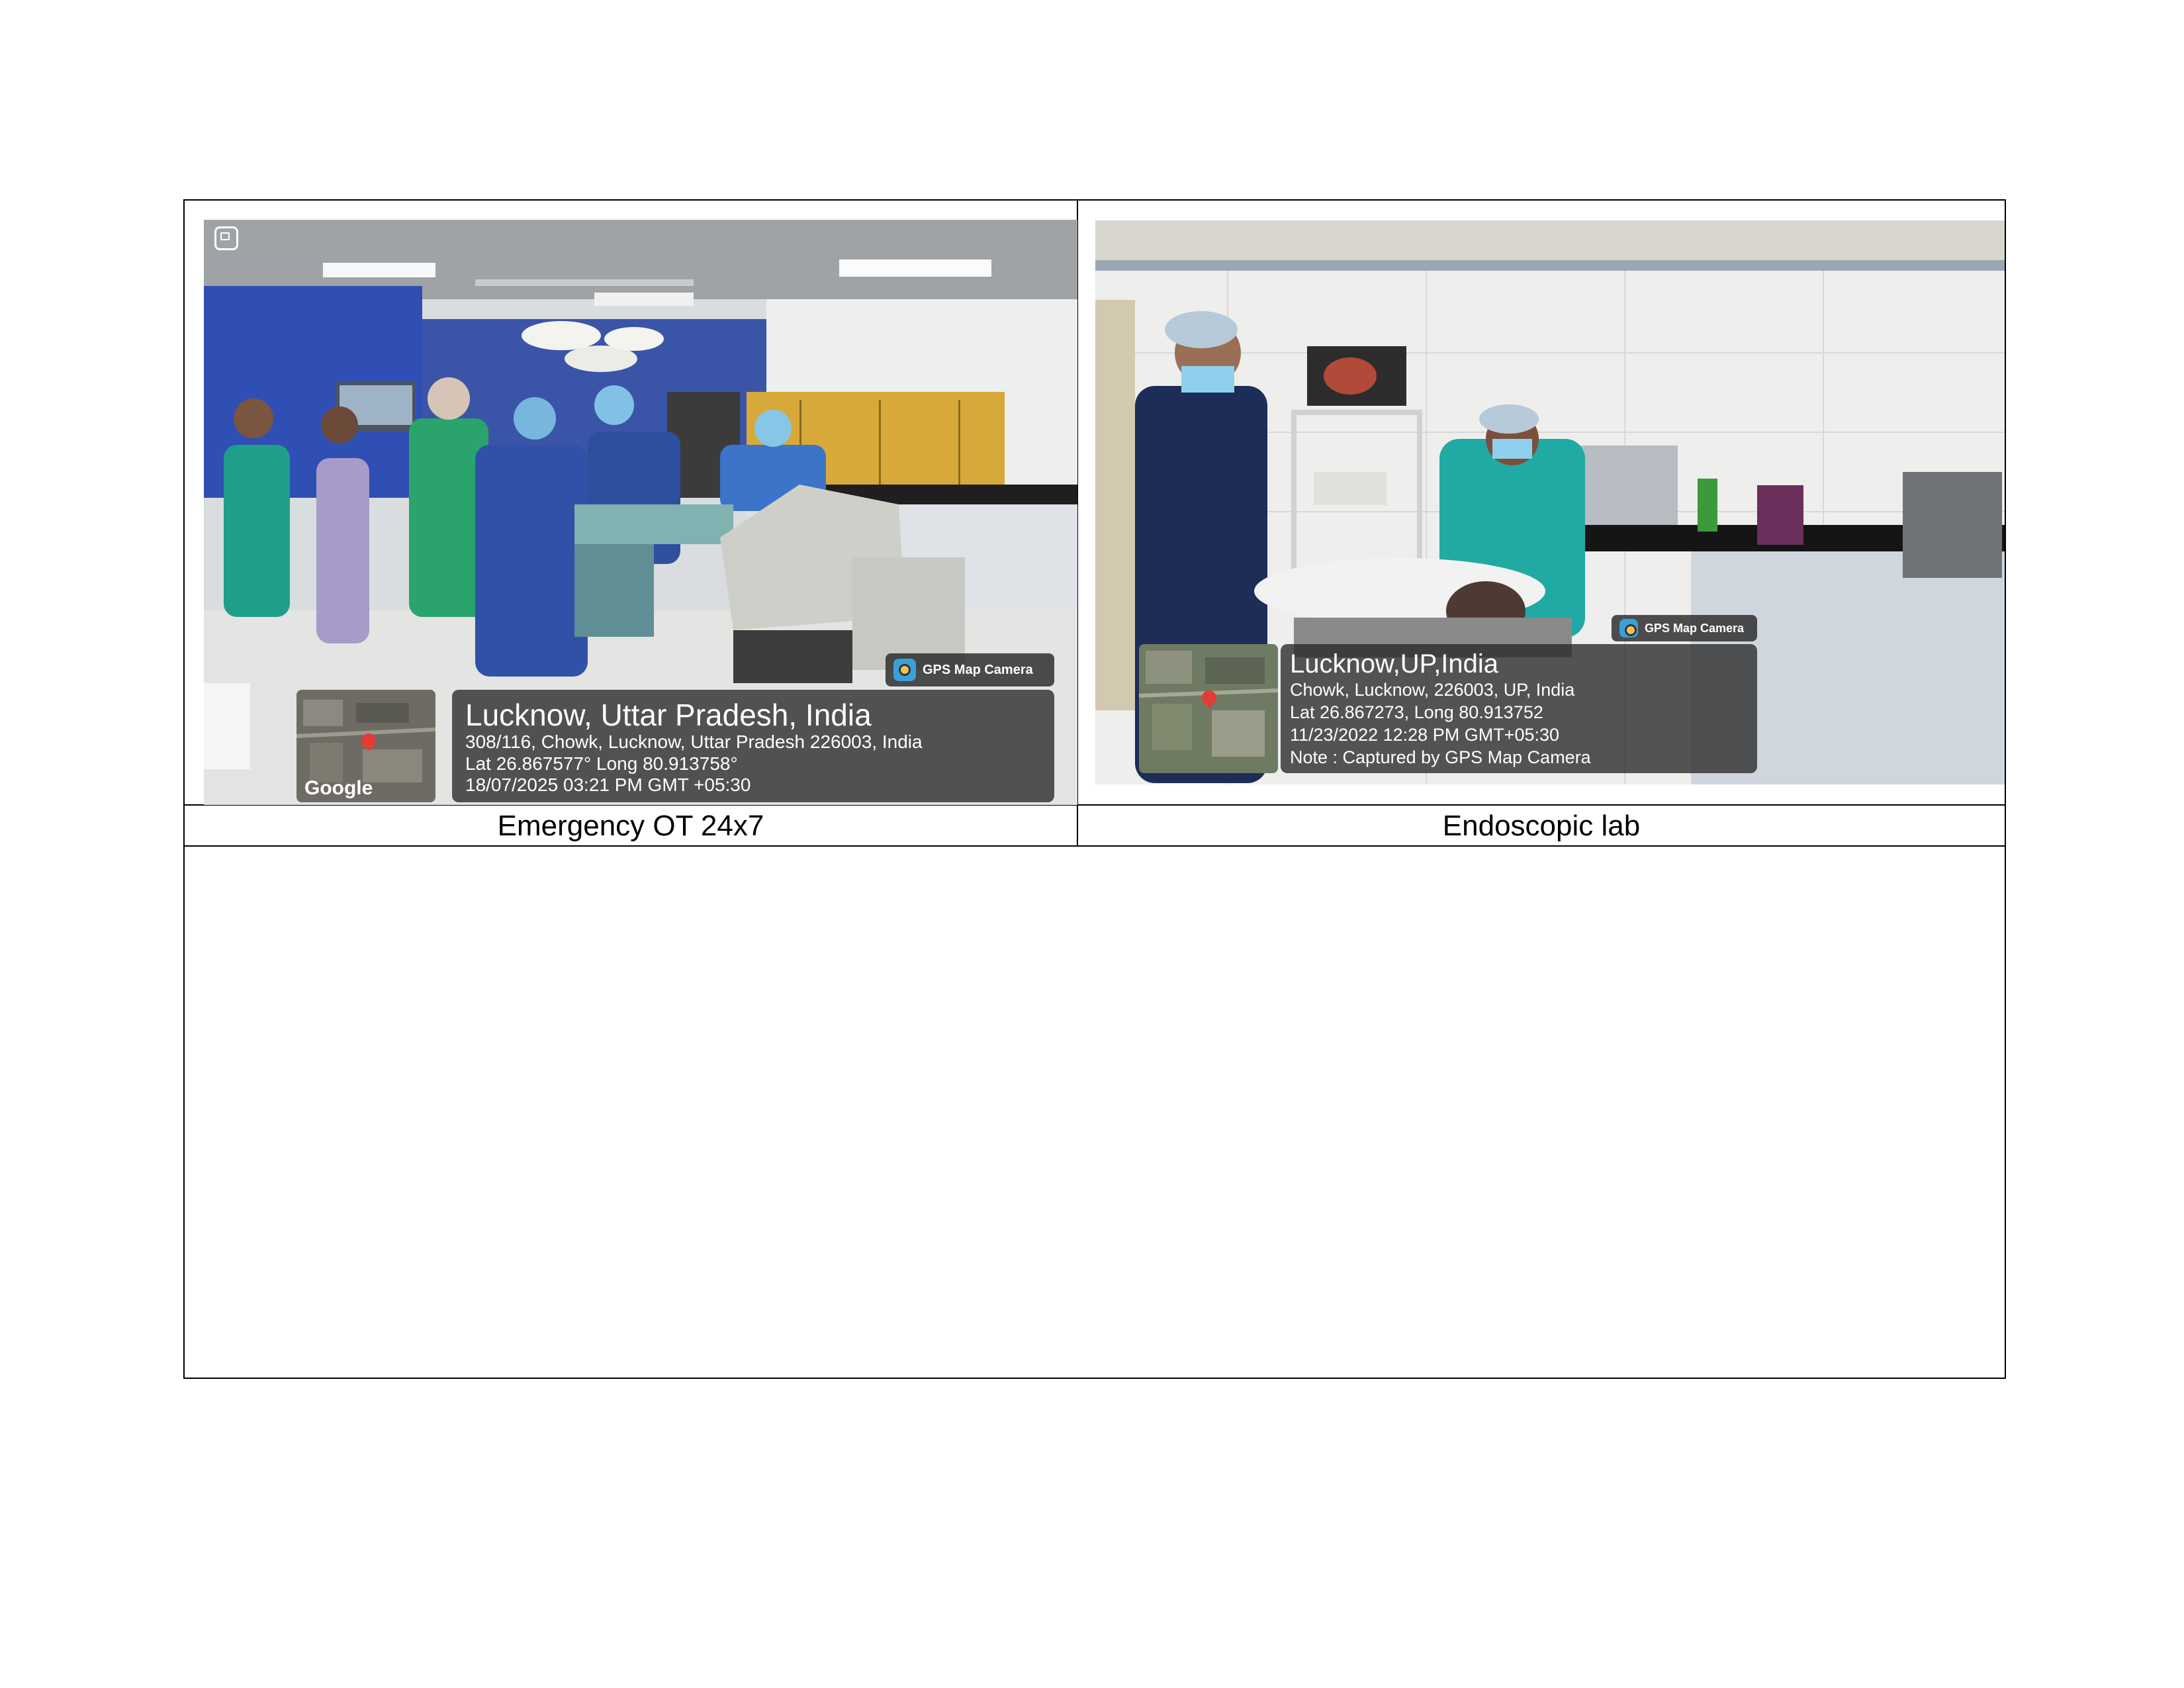  I want to click on location-datetime: 18/07/2025 03:21 PM GMT +05:30, so click(608, 784).